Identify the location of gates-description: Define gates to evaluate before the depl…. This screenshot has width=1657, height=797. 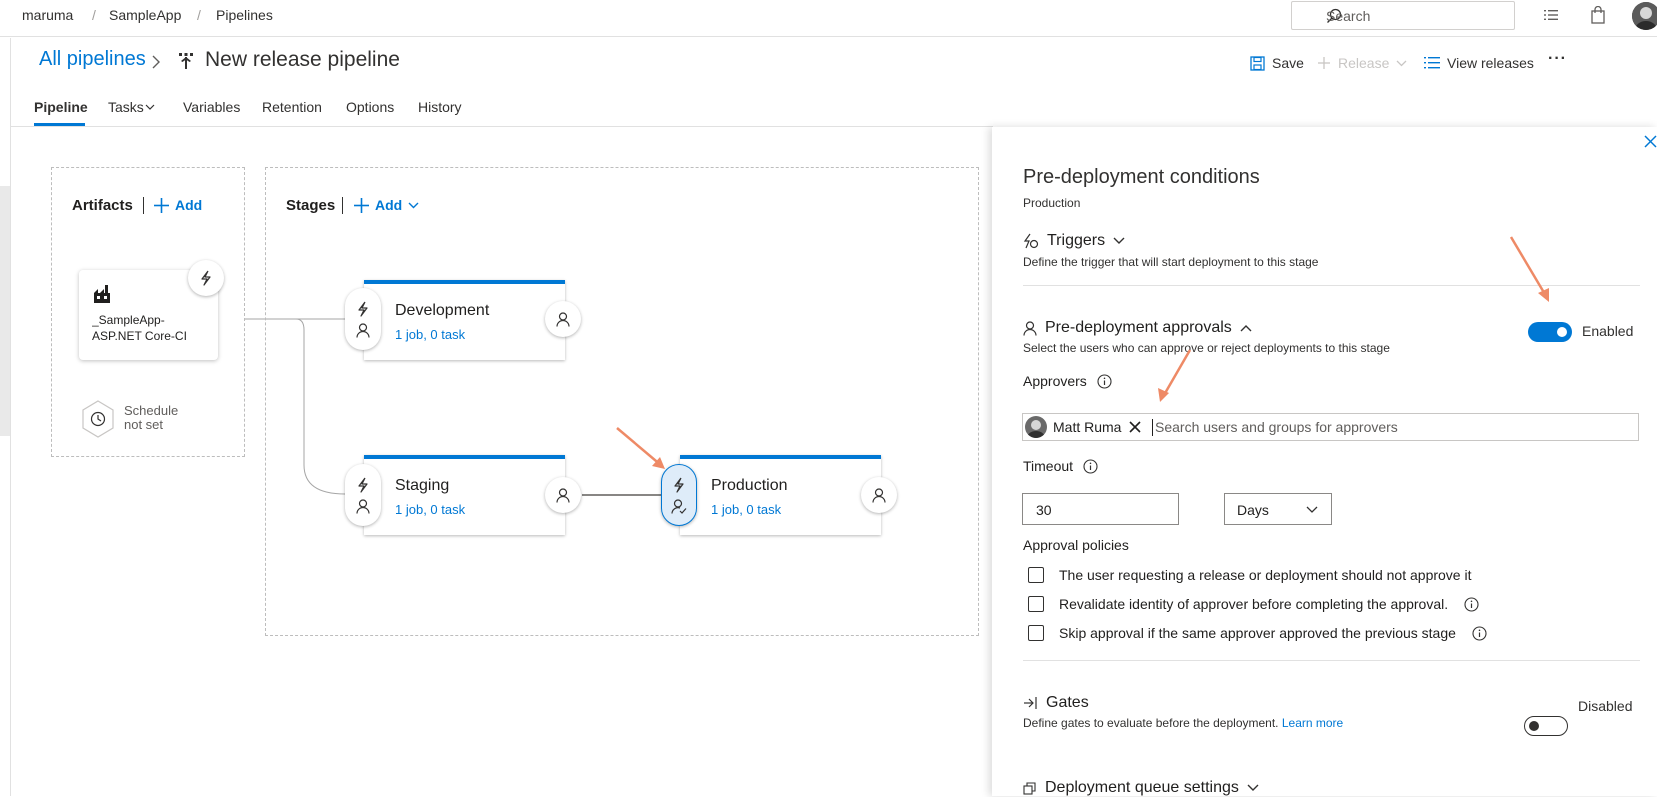
(1183, 723).